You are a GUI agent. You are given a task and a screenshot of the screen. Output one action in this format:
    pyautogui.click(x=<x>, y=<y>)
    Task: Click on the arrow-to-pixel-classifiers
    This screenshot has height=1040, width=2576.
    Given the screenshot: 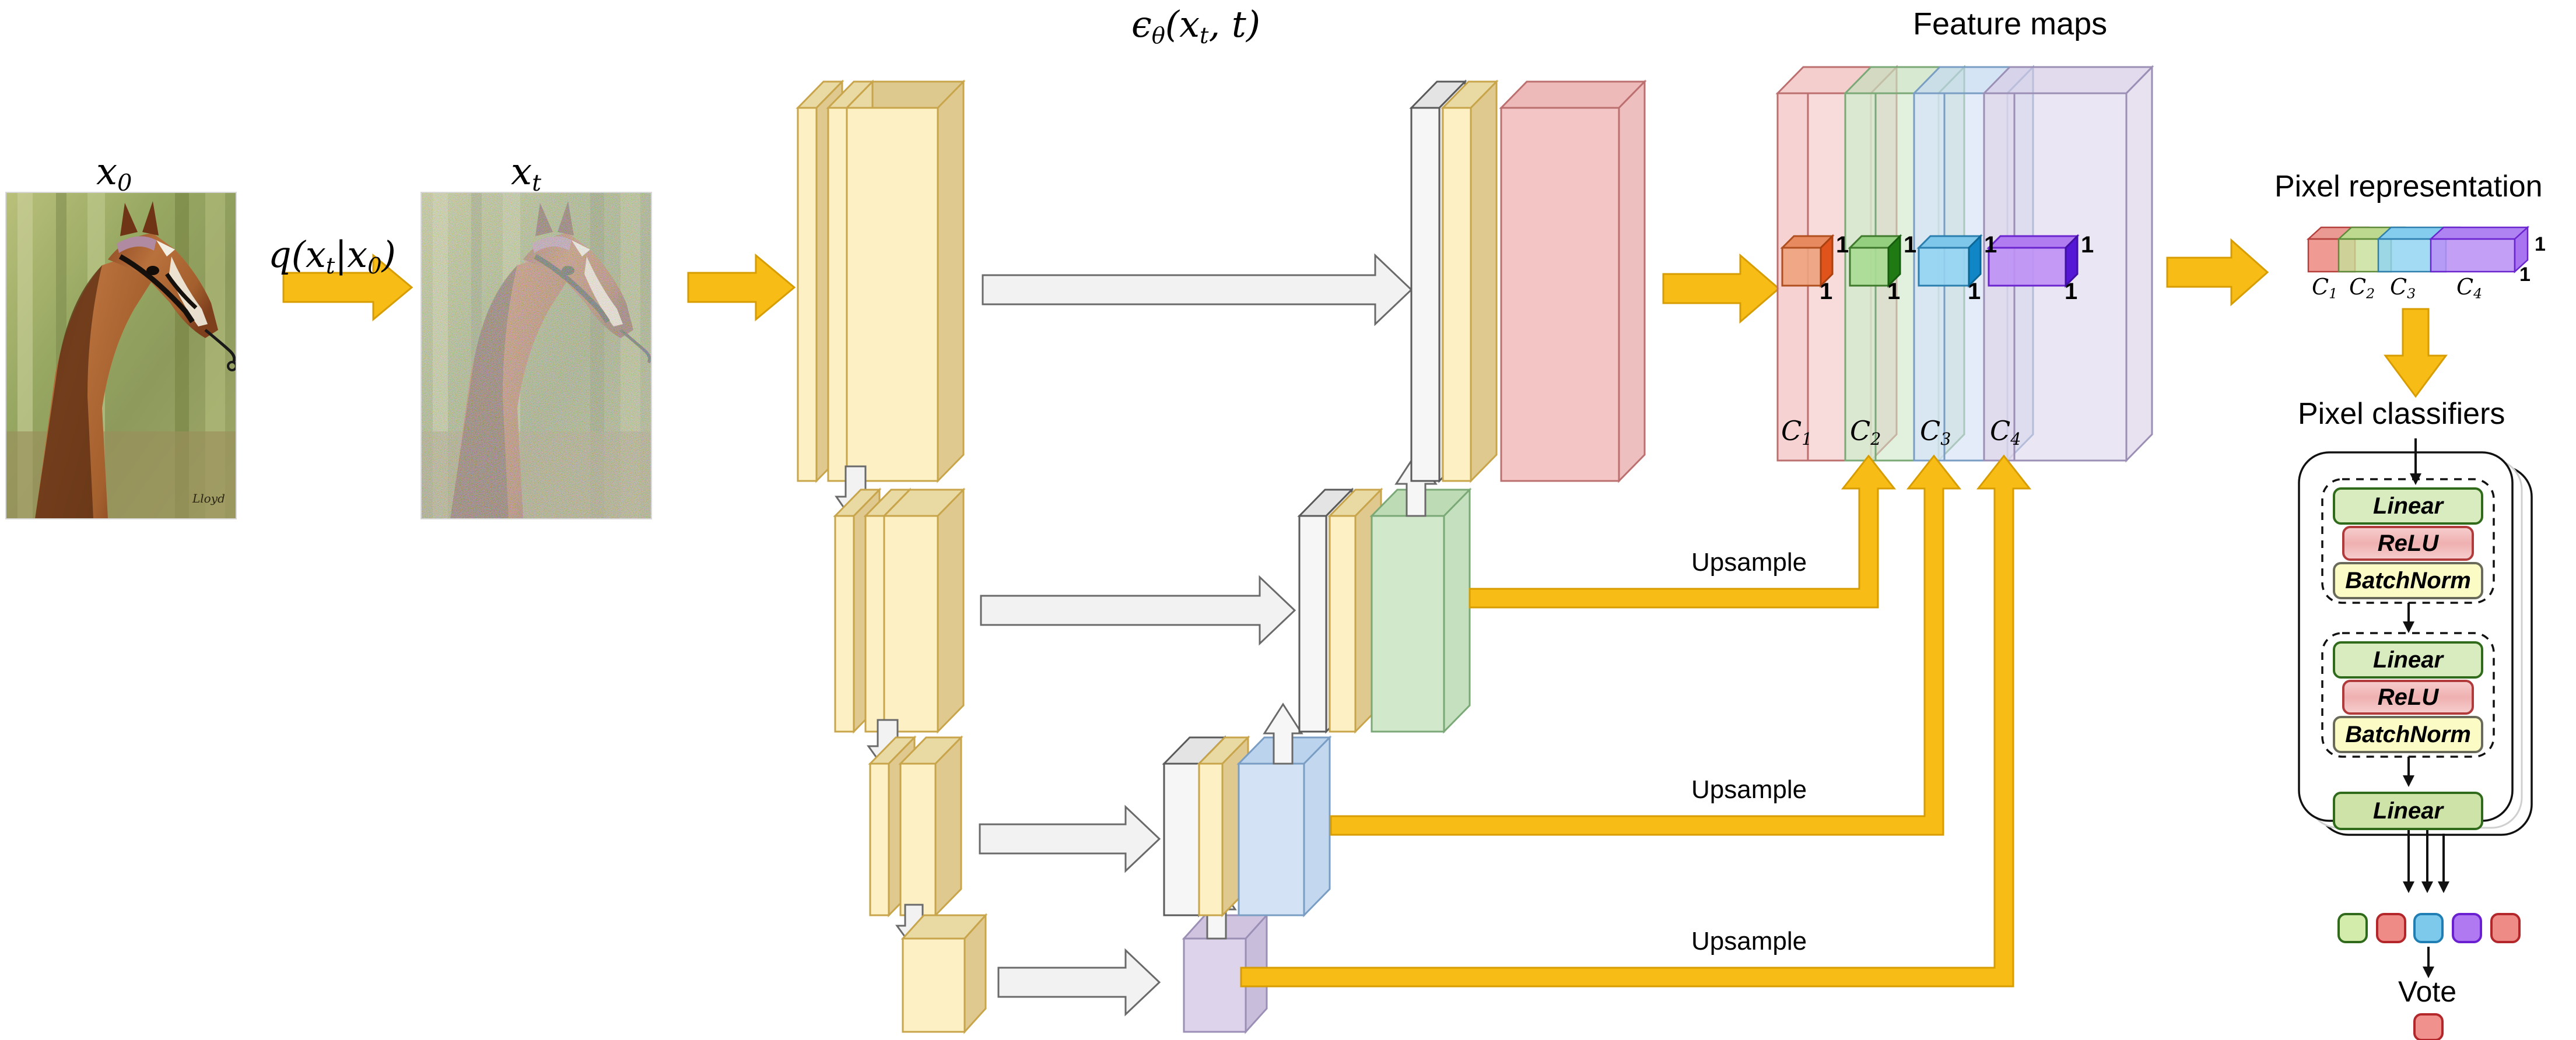 What is the action you would take?
    pyautogui.click(x=2416, y=353)
    